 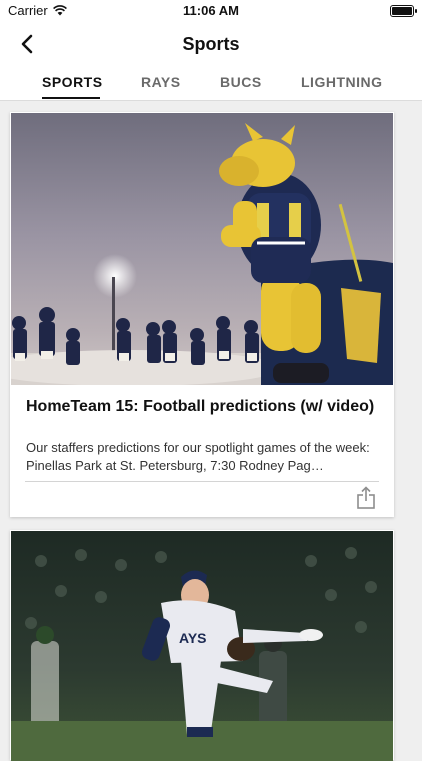 I want to click on tab-lightning: LIGHTNING, so click(x=342, y=82).